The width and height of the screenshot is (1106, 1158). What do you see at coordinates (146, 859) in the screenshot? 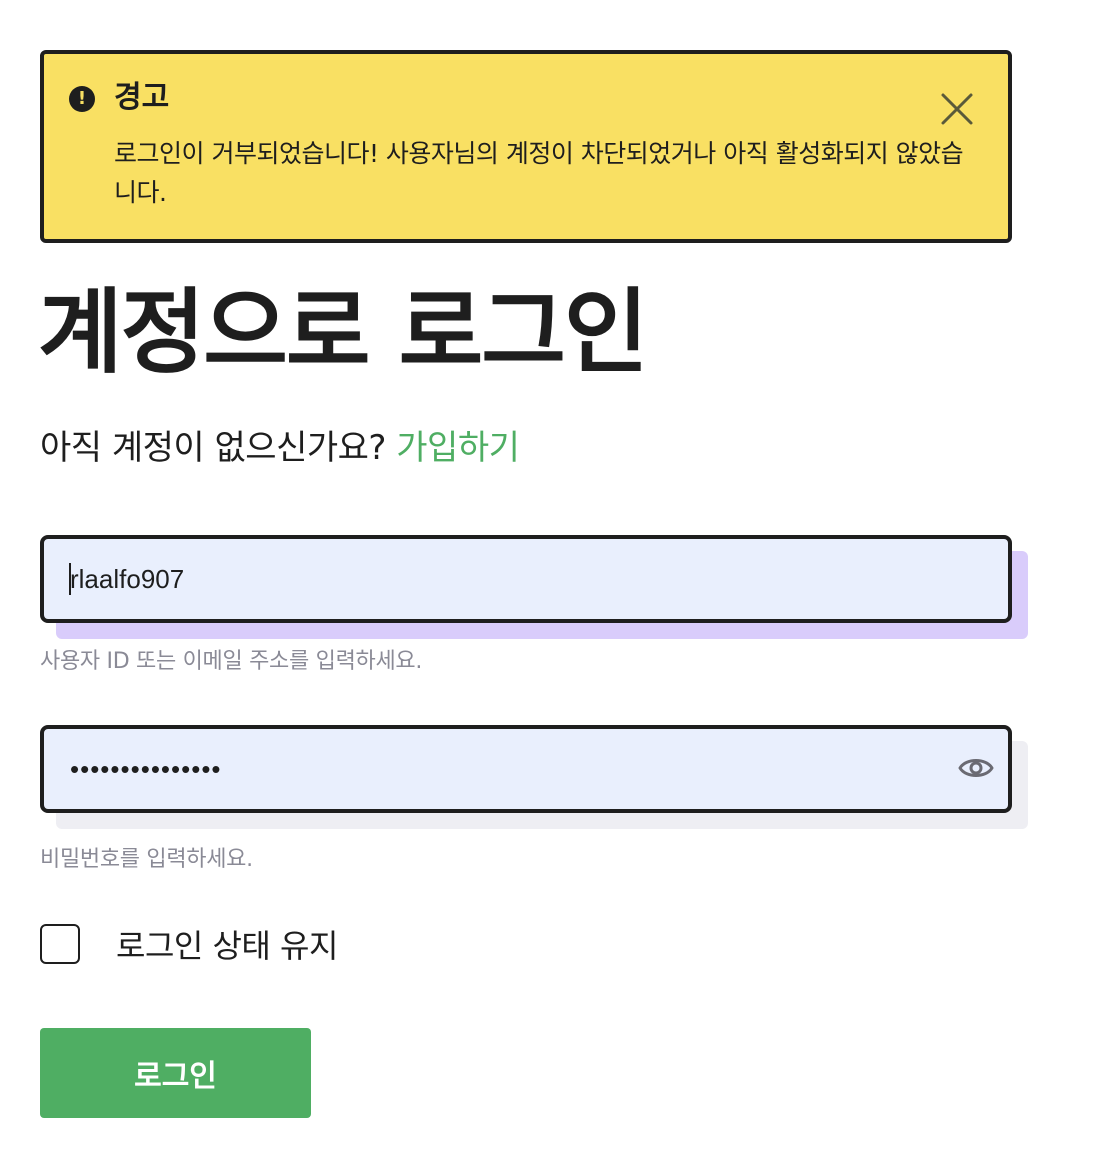
I see `password-hint: 비밀번호를 입력하세요.` at bounding box center [146, 859].